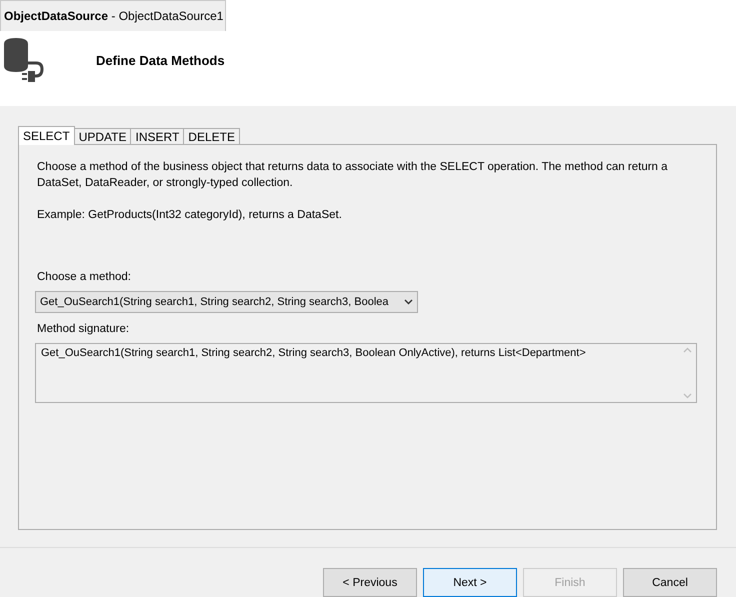 This screenshot has width=736, height=597. What do you see at coordinates (46, 135) in the screenshot?
I see `tab: SELECT` at bounding box center [46, 135].